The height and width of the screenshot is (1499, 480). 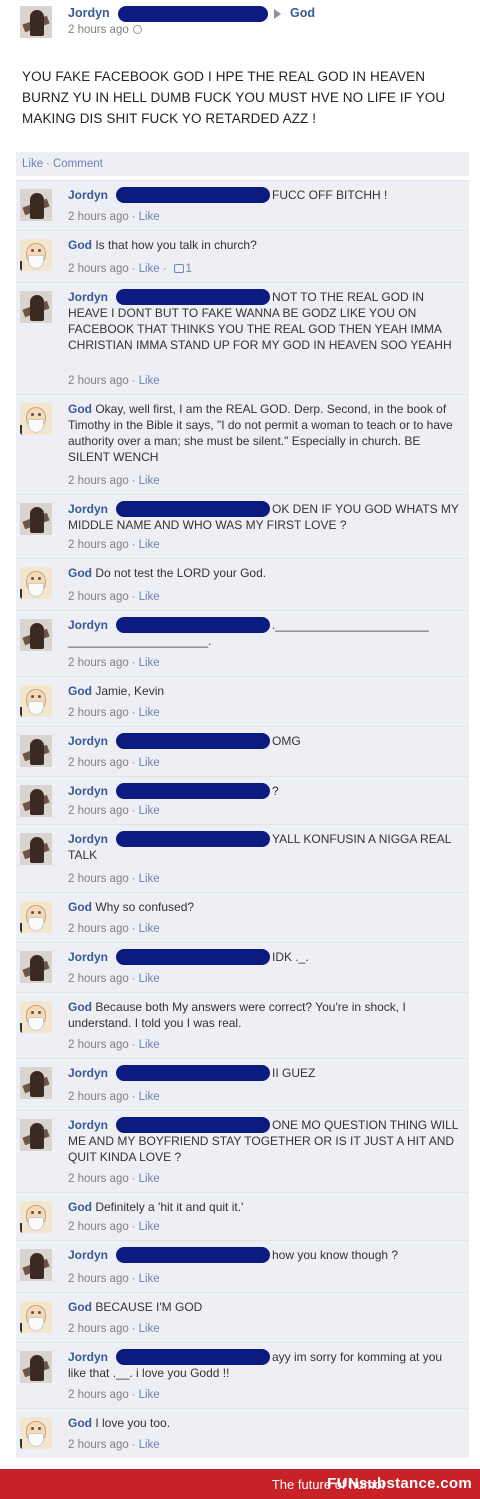 What do you see at coordinates (36, 22) in the screenshot?
I see `author-avatar` at bounding box center [36, 22].